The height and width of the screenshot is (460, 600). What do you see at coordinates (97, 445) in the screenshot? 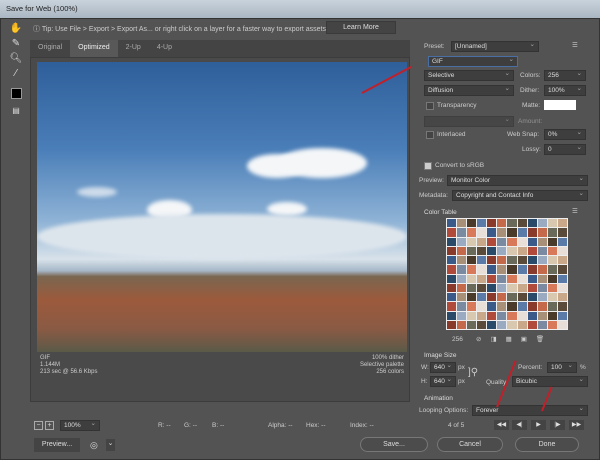
I see `browser-preview-icon: ◎` at bounding box center [97, 445].